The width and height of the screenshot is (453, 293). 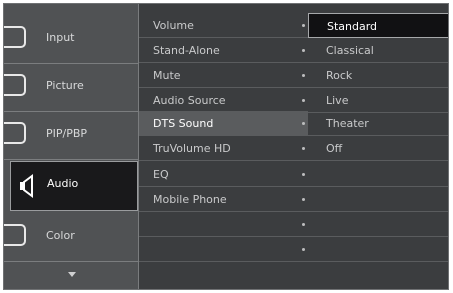 I want to click on scroll-down-icon, so click(x=72, y=274).